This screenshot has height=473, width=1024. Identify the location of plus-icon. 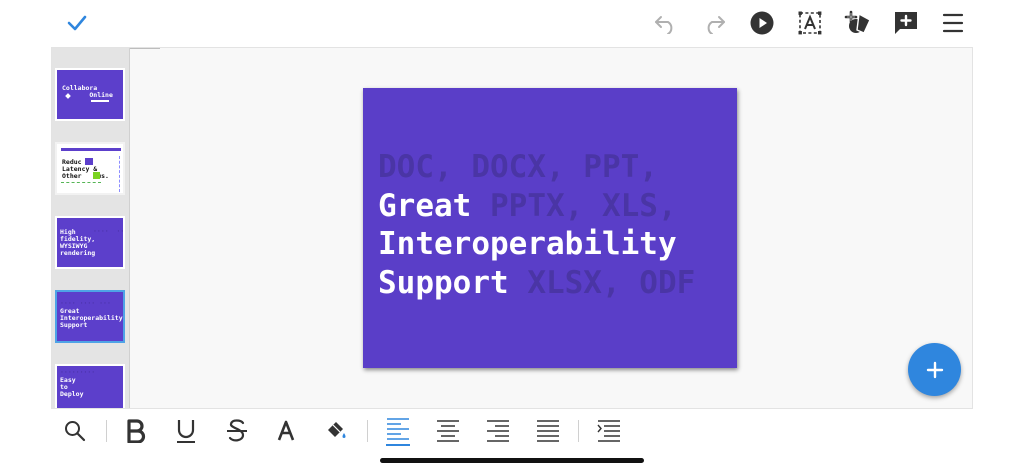
(934, 369).